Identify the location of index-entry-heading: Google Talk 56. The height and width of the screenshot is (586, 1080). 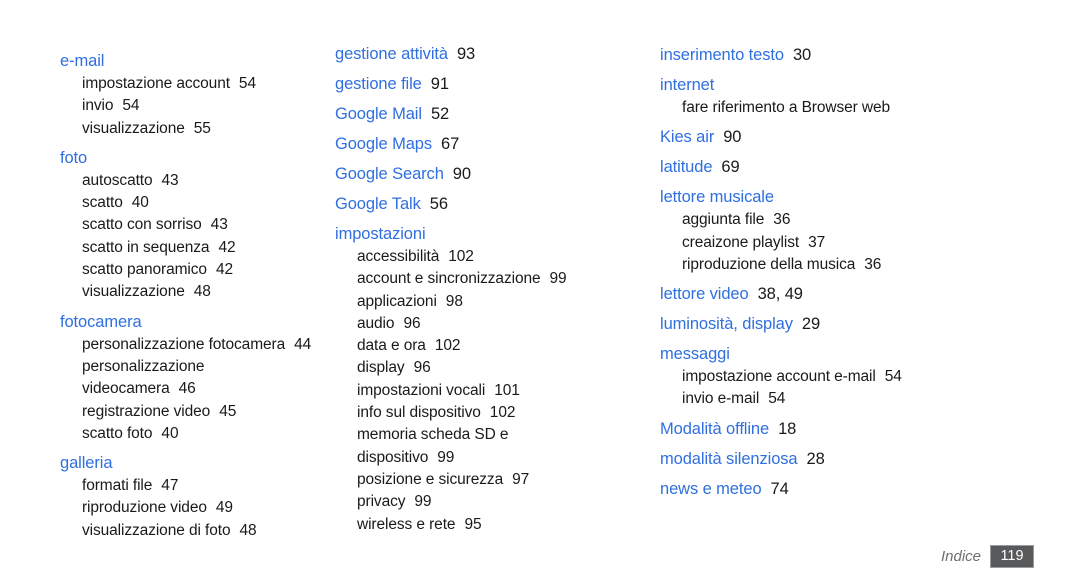
(497, 204).